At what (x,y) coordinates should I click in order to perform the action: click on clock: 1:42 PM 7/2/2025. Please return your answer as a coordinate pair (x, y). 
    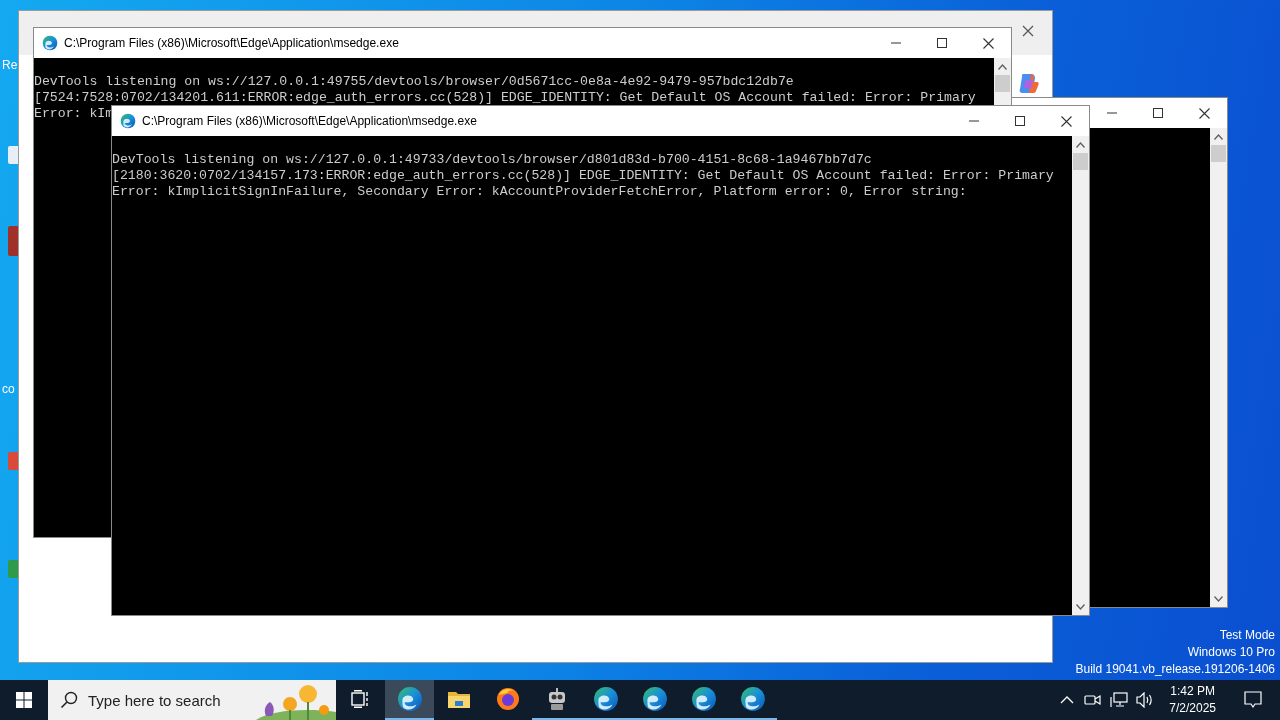
    Looking at the image, I should click on (1192, 700).